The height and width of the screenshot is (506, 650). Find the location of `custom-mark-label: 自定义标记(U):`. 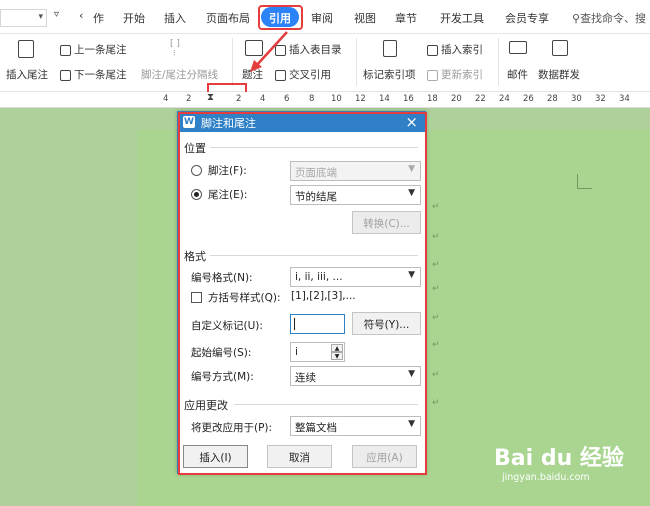

custom-mark-label: 自定义标记(U): is located at coordinates (227, 326).